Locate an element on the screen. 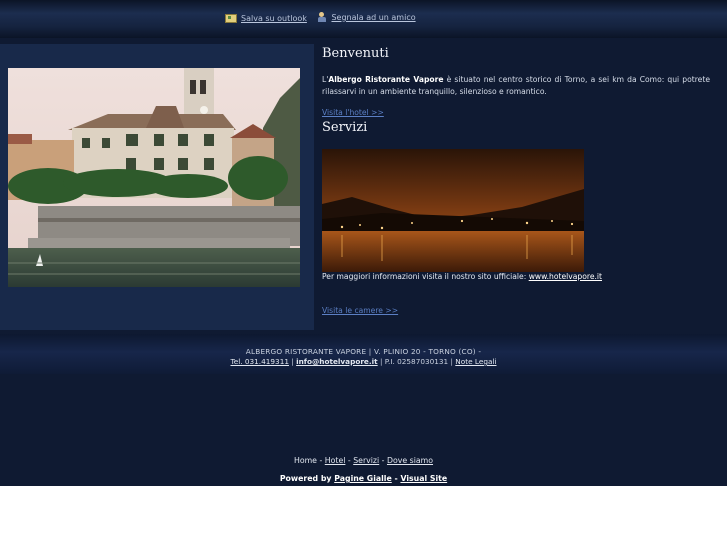 This screenshot has height=545, width=727. recommend-link: Segnala ad un amico is located at coordinates (366, 17).